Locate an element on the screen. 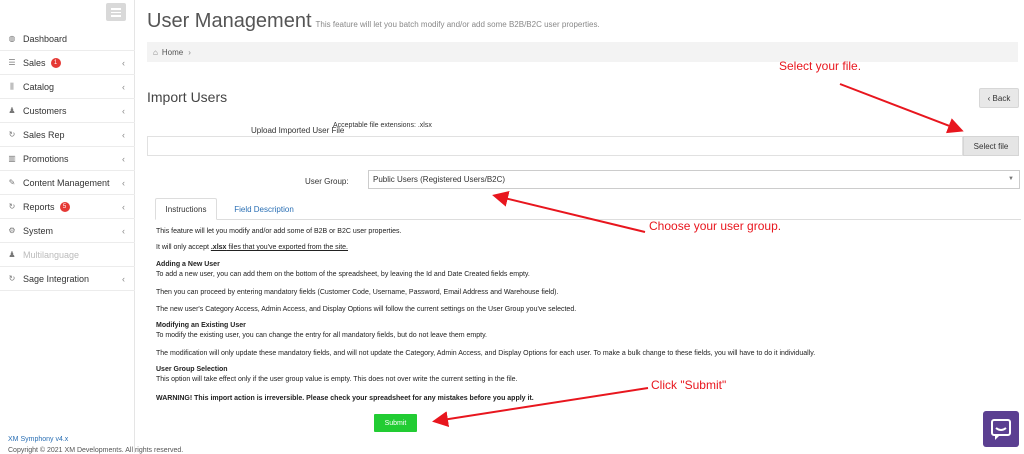 This screenshot has width=1024, height=454. select-file-button: Select file is located at coordinates (991, 146).